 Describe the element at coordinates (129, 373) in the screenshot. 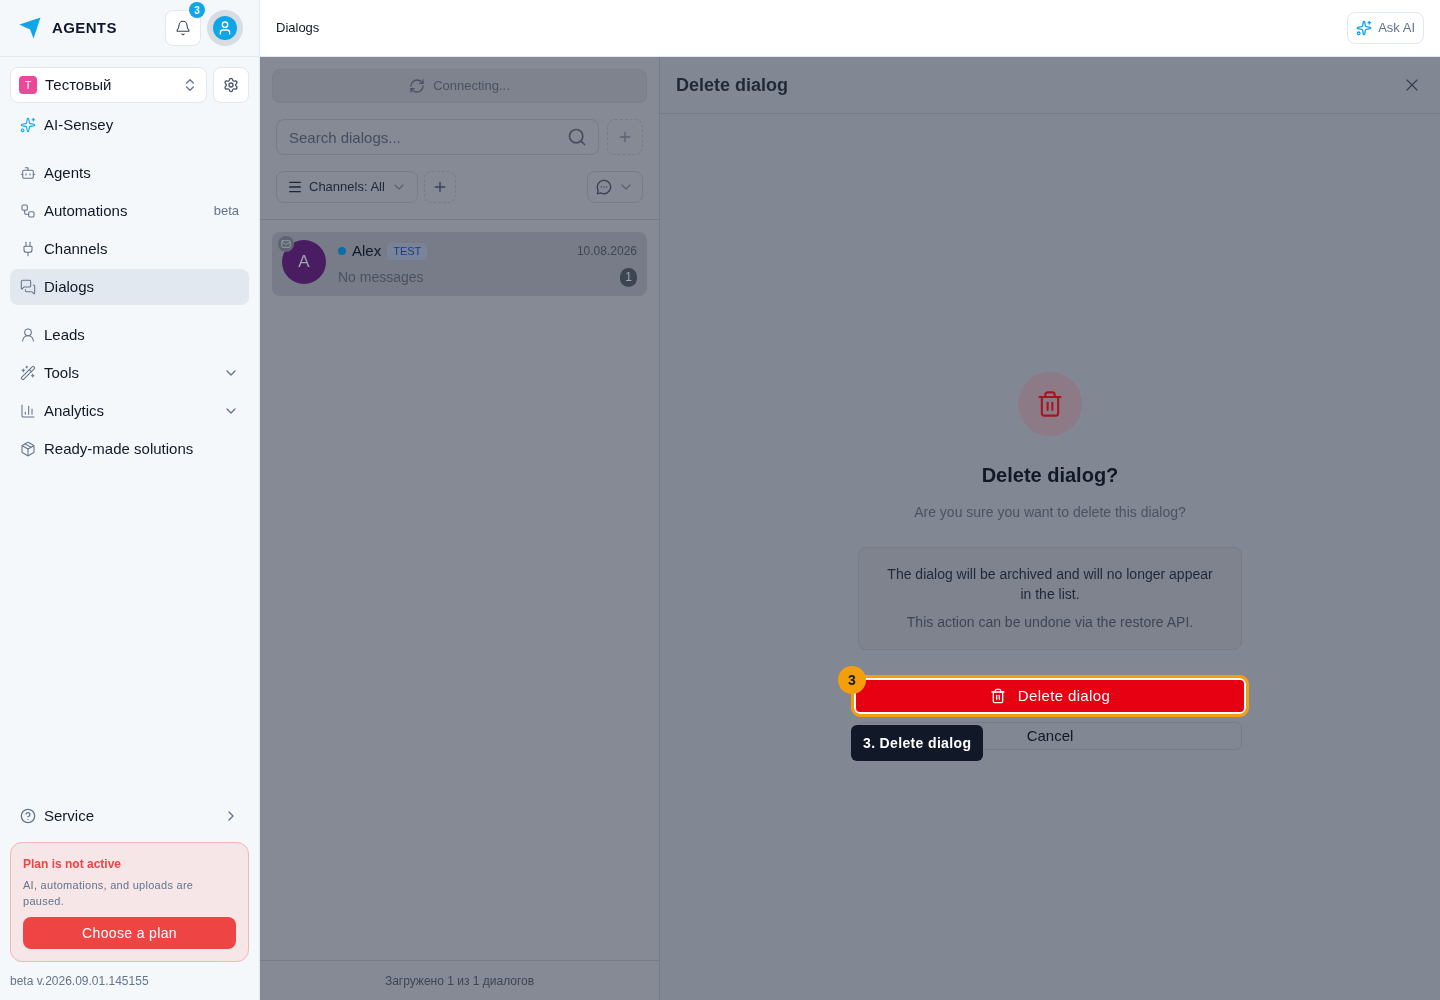

I see `sidebar-item: Tools` at that location.